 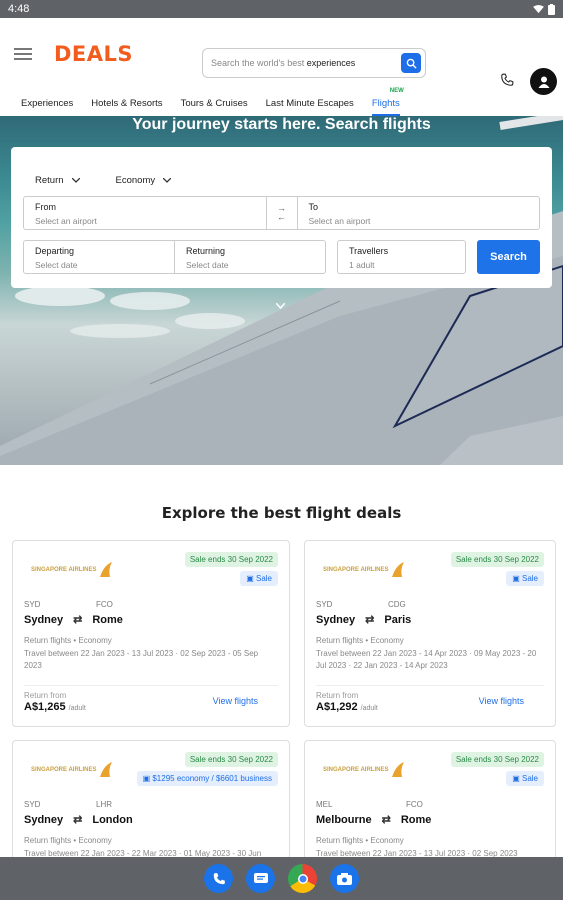 I want to click on android-dock, so click(x=281, y=878).